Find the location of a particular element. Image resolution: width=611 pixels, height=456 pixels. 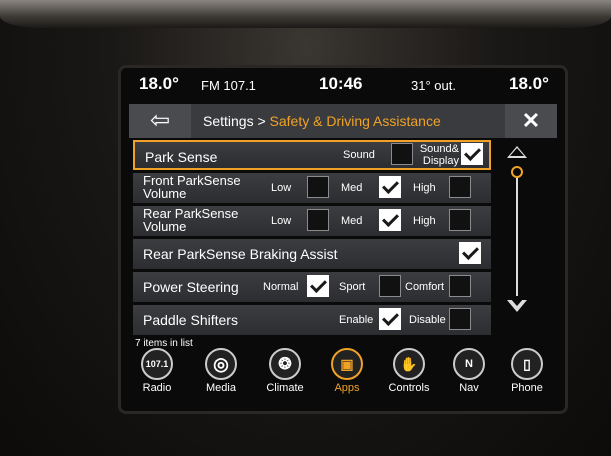

paddle-enable-label: Enable is located at coordinates (356, 320).